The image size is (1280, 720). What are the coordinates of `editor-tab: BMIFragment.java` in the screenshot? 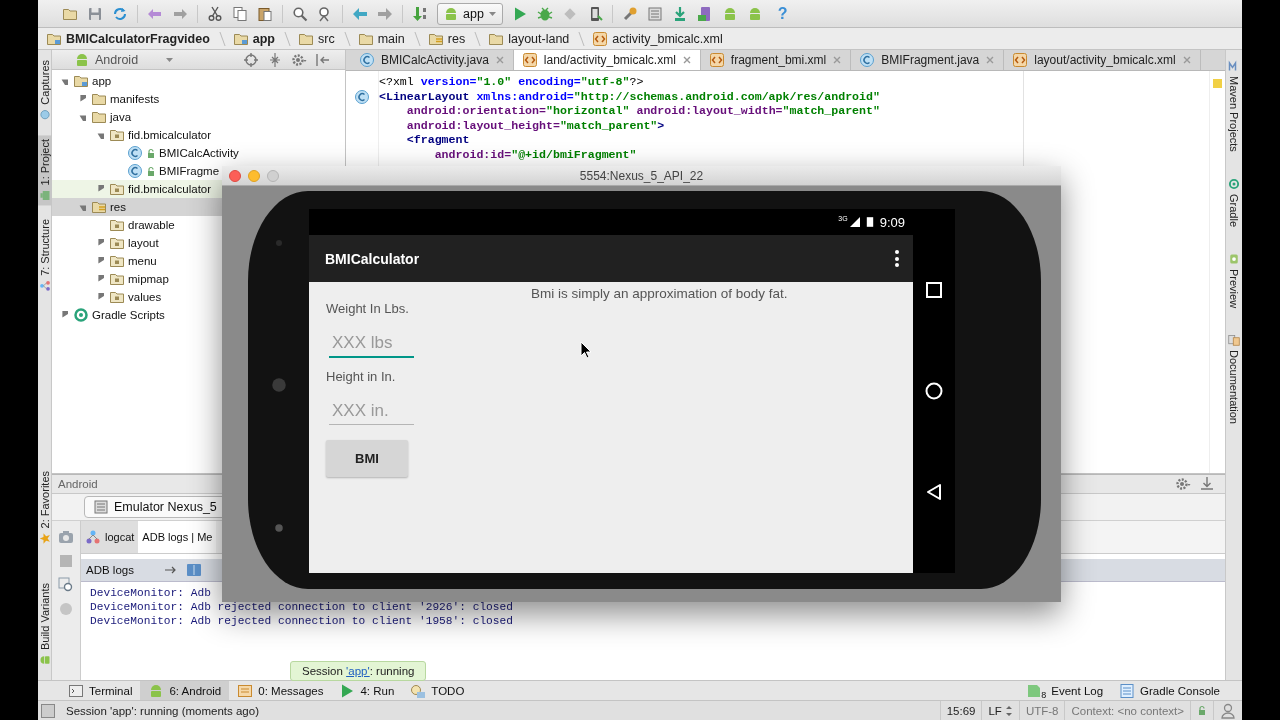 It's located at (928, 60).